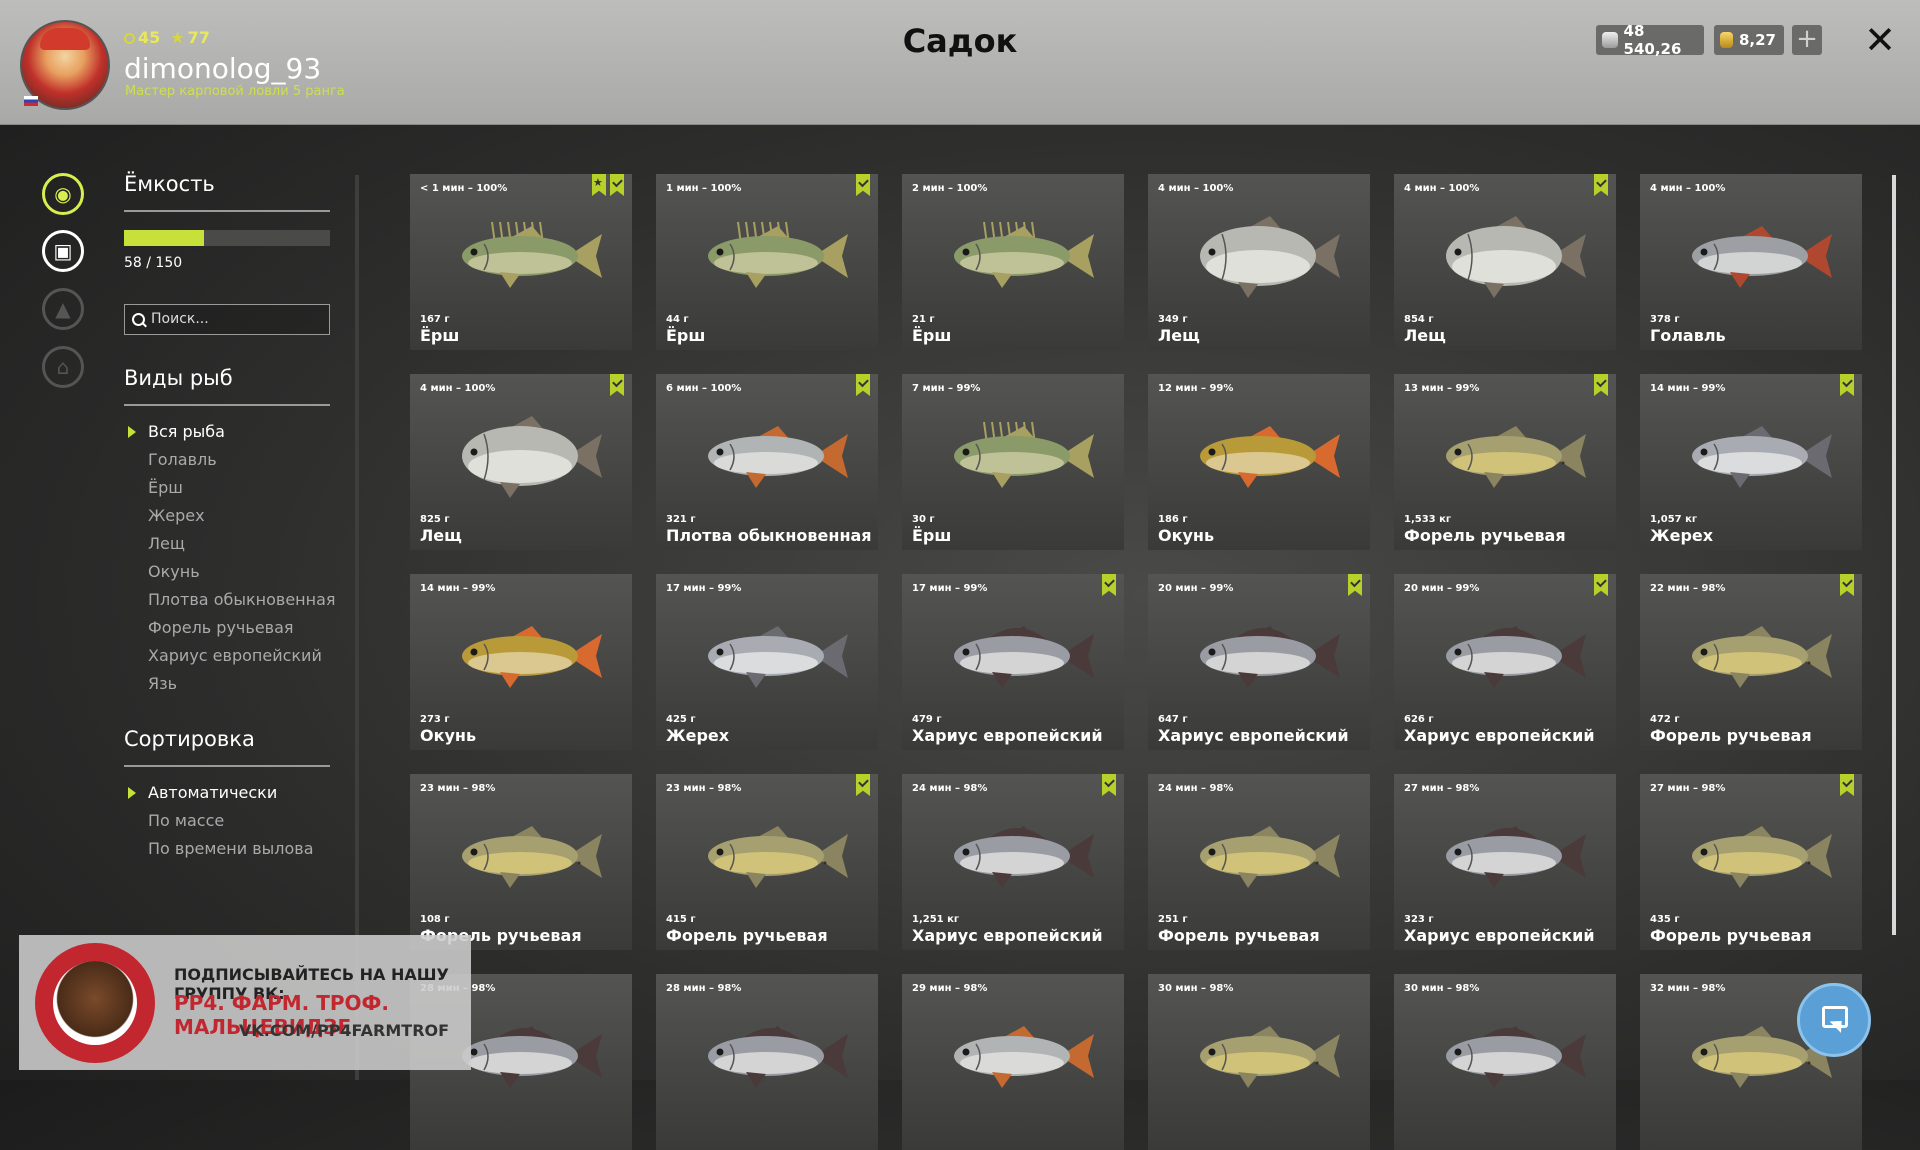 This screenshot has height=1150, width=1920. Describe the element at coordinates (63, 367) in the screenshot. I see `home-tab: ⌂` at that location.